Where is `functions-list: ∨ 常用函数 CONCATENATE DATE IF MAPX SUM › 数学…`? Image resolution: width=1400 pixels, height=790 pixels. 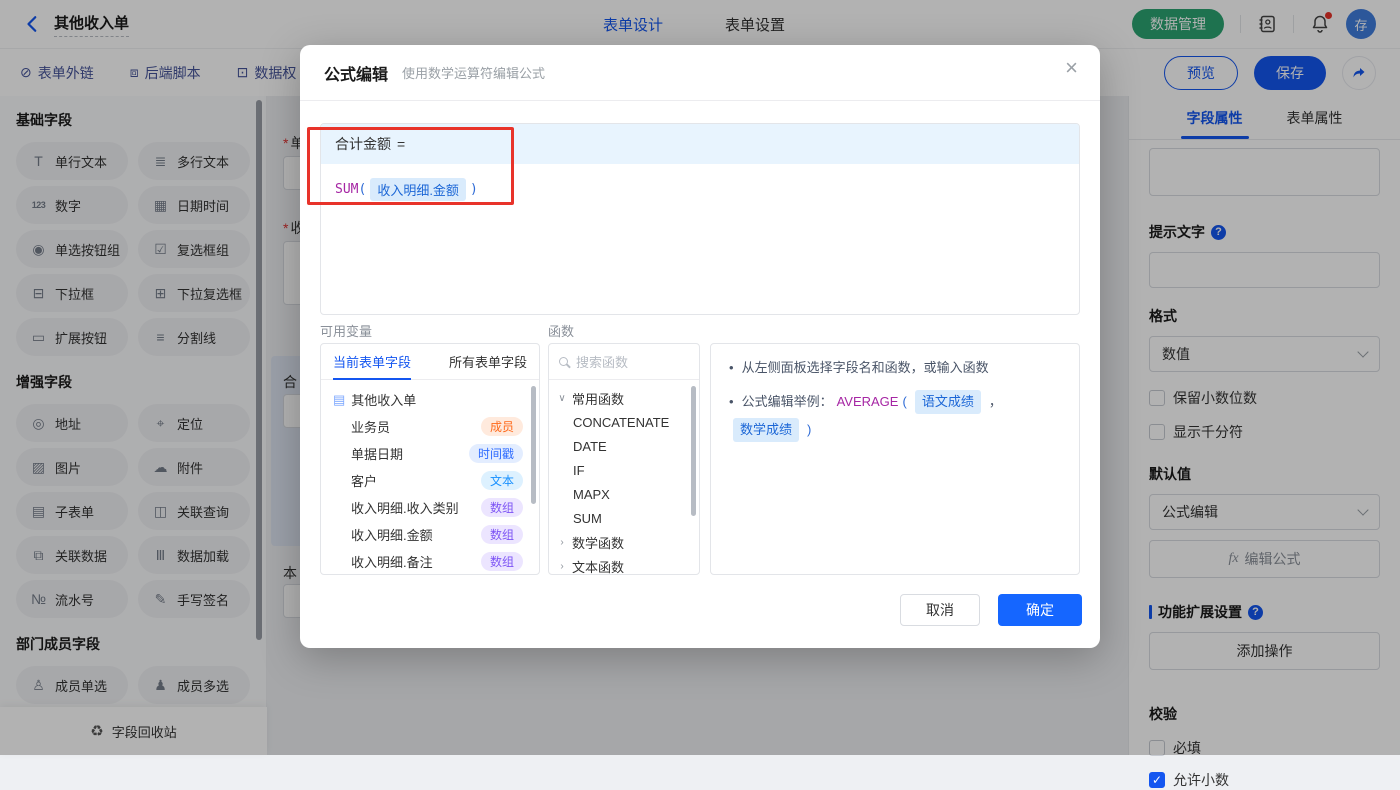 functions-list: ∨ 常用函数 CONCATENATE DATE IF MAPX SUM › 数学… is located at coordinates (624, 477).